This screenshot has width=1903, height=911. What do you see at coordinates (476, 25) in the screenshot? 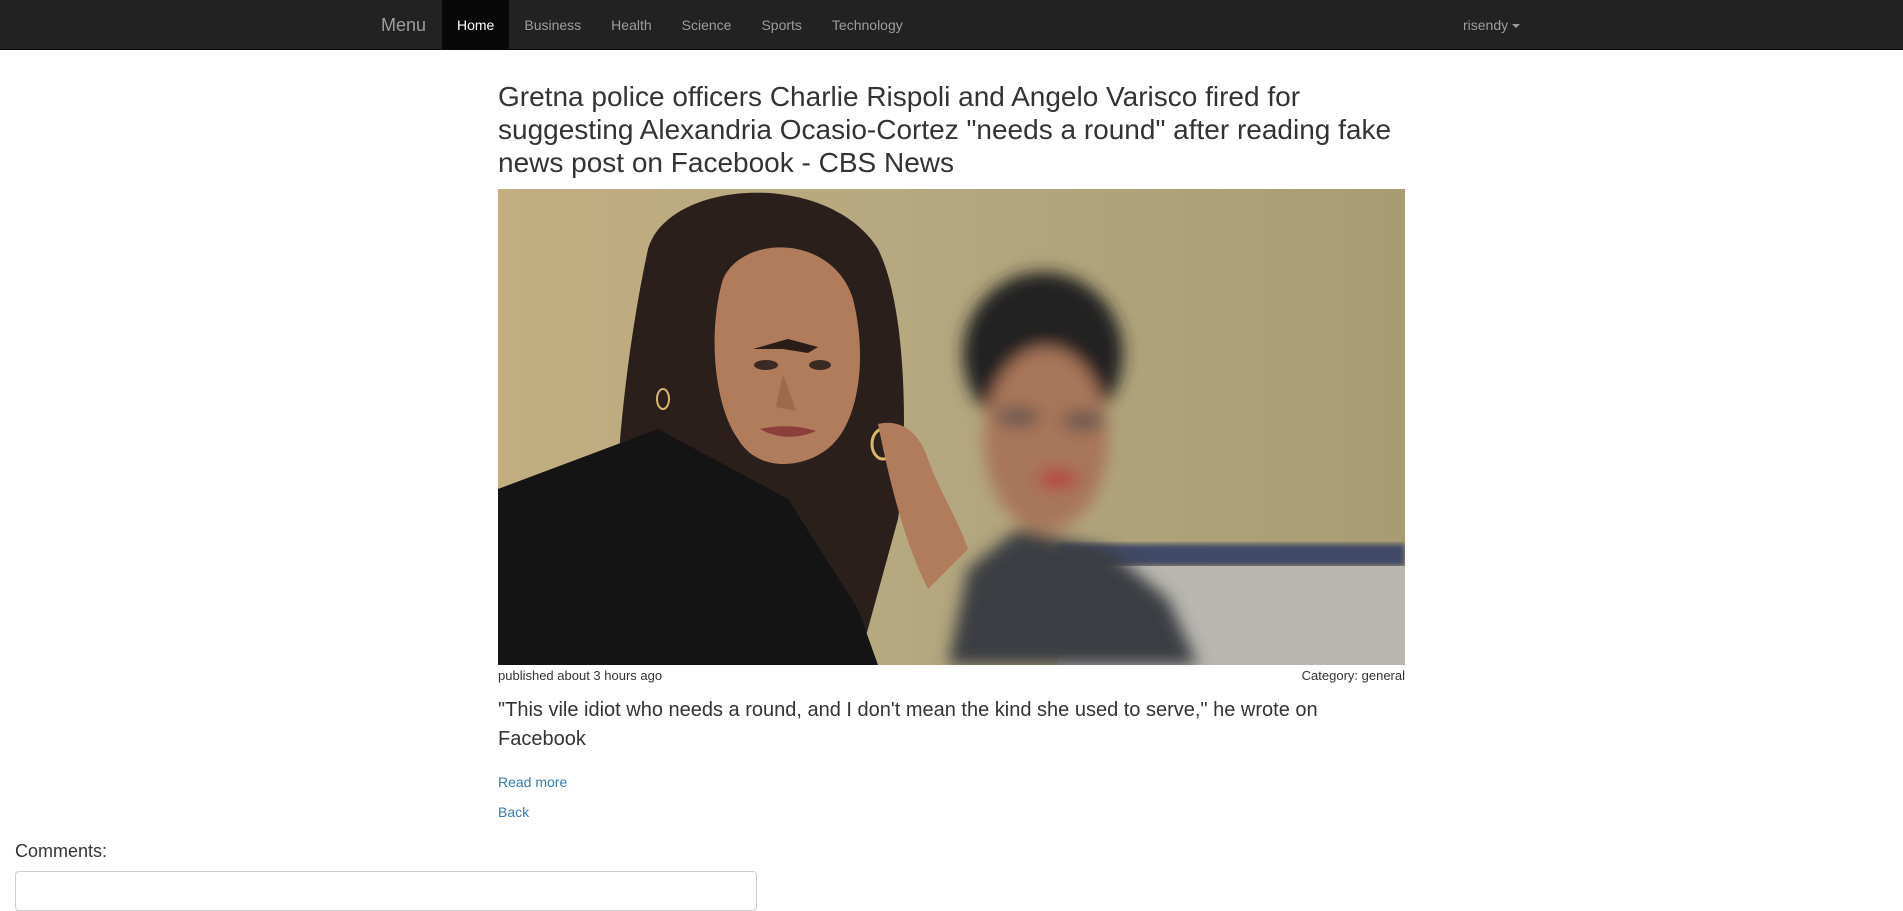
I see `nav-item-home: Home` at bounding box center [476, 25].